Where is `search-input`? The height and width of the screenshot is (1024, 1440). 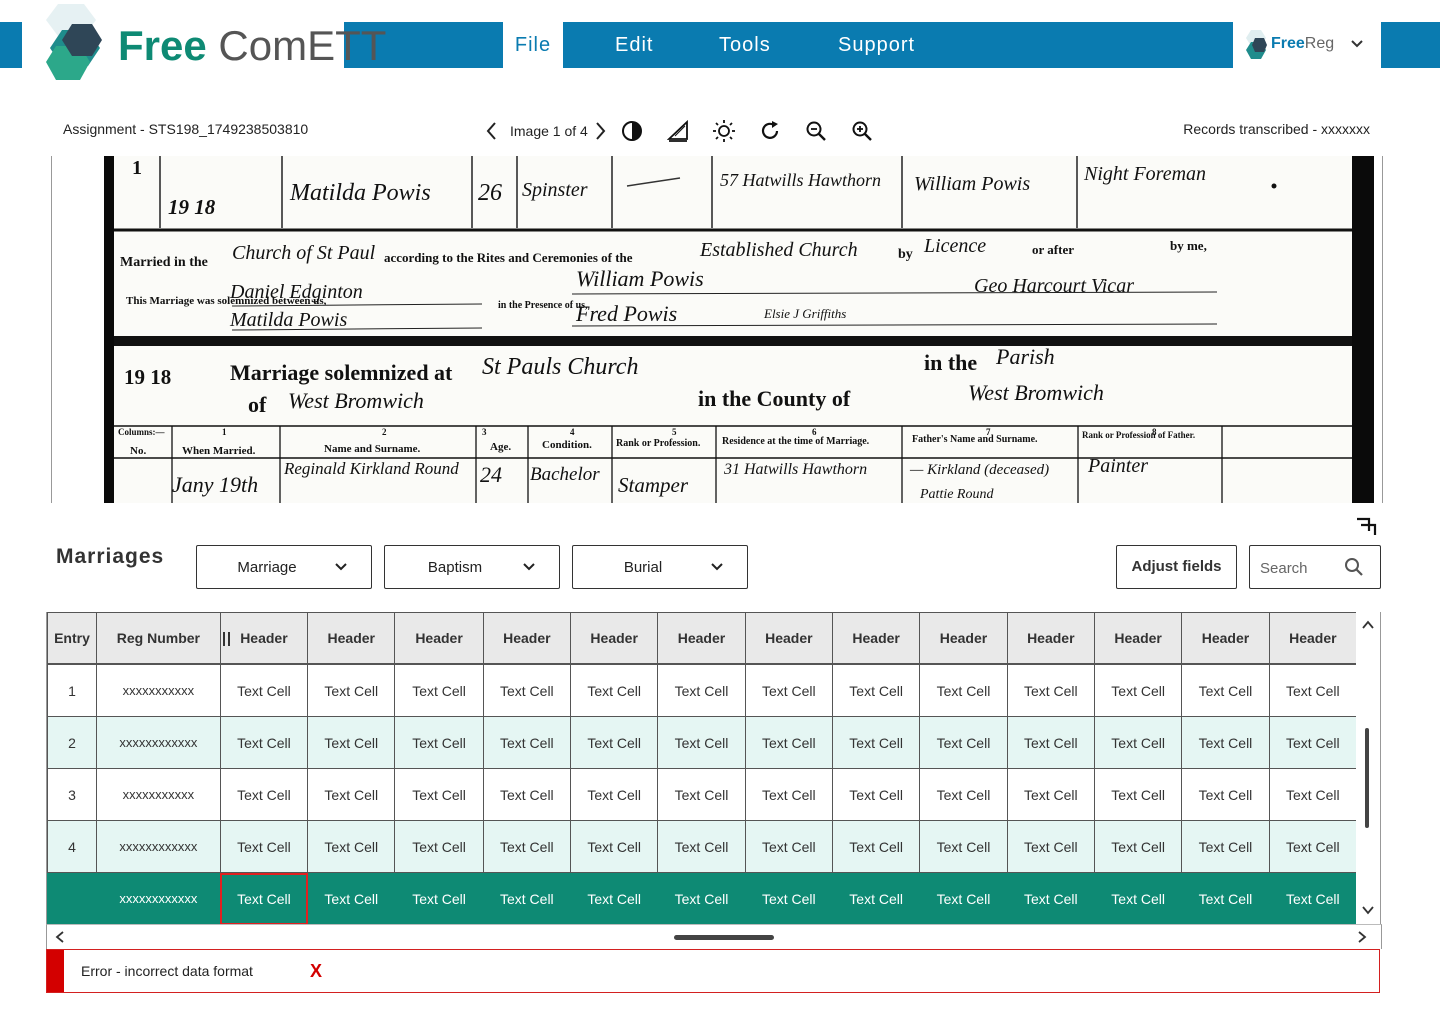
search-input is located at coordinates (1300, 568).